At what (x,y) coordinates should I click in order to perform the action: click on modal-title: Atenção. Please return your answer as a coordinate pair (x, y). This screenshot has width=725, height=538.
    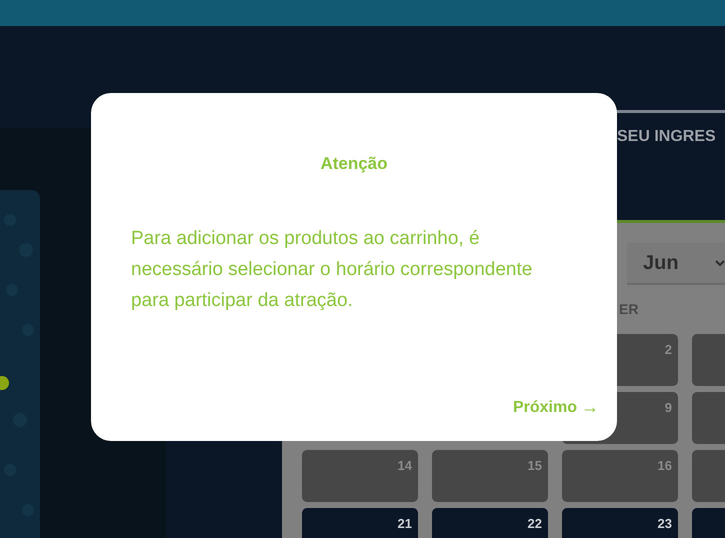
    Looking at the image, I should click on (354, 164).